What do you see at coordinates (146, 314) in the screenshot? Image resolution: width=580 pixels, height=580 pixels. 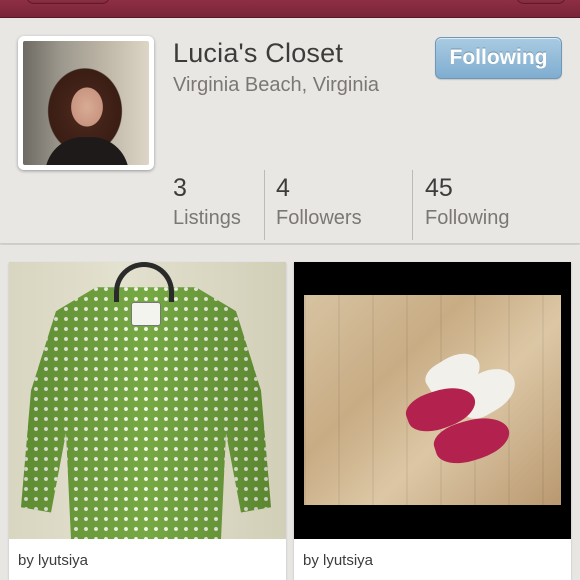 I see `label-tag-graphic` at bounding box center [146, 314].